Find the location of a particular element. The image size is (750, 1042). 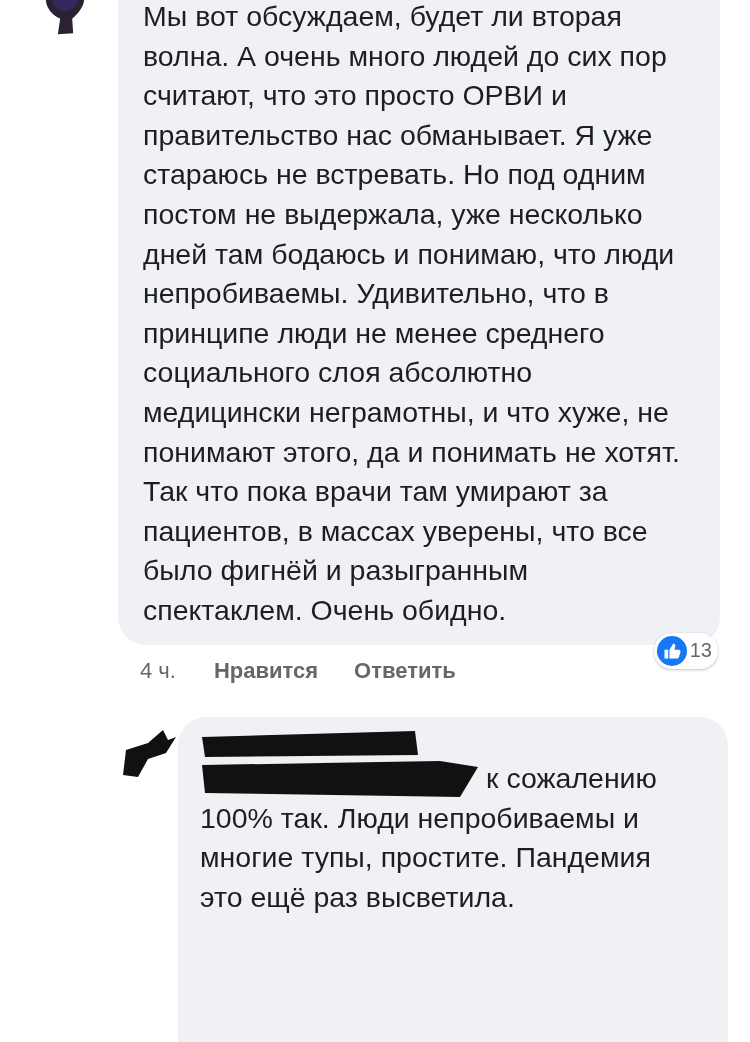

reply-text: к сожалению is located at coordinates (571, 778).